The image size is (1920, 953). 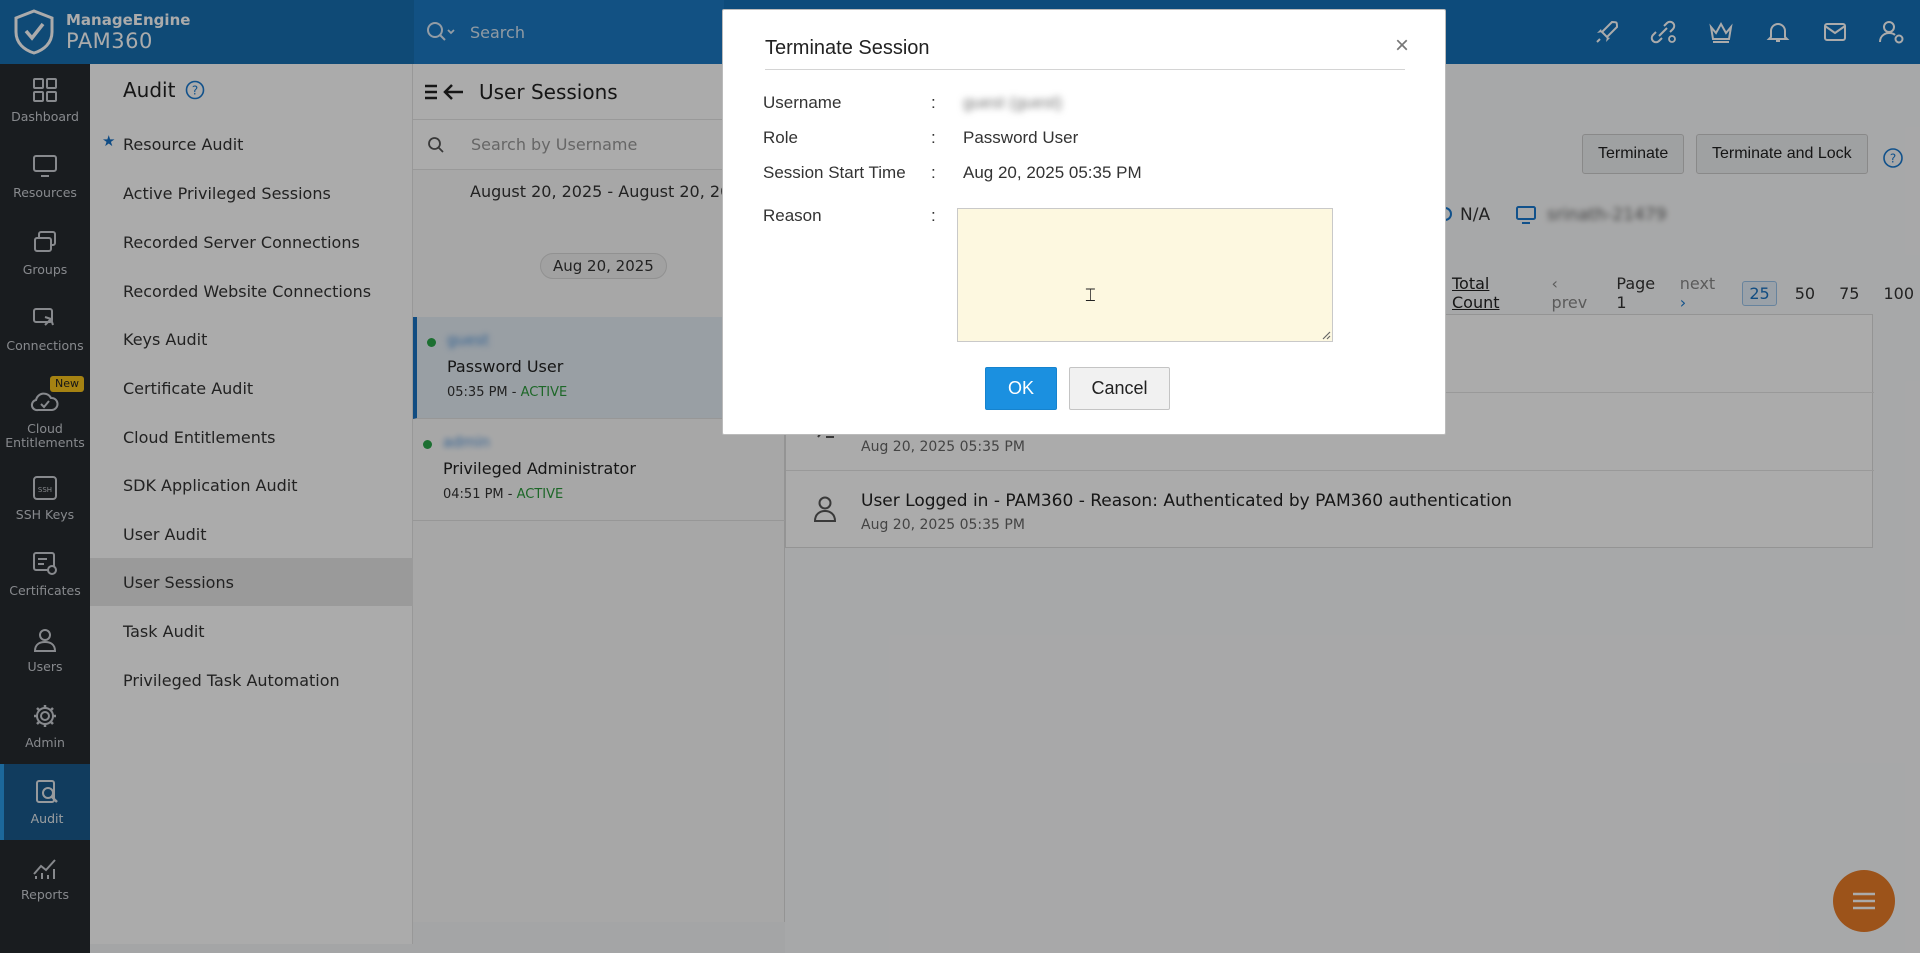 I want to click on role-label: Role, so click(x=780, y=137).